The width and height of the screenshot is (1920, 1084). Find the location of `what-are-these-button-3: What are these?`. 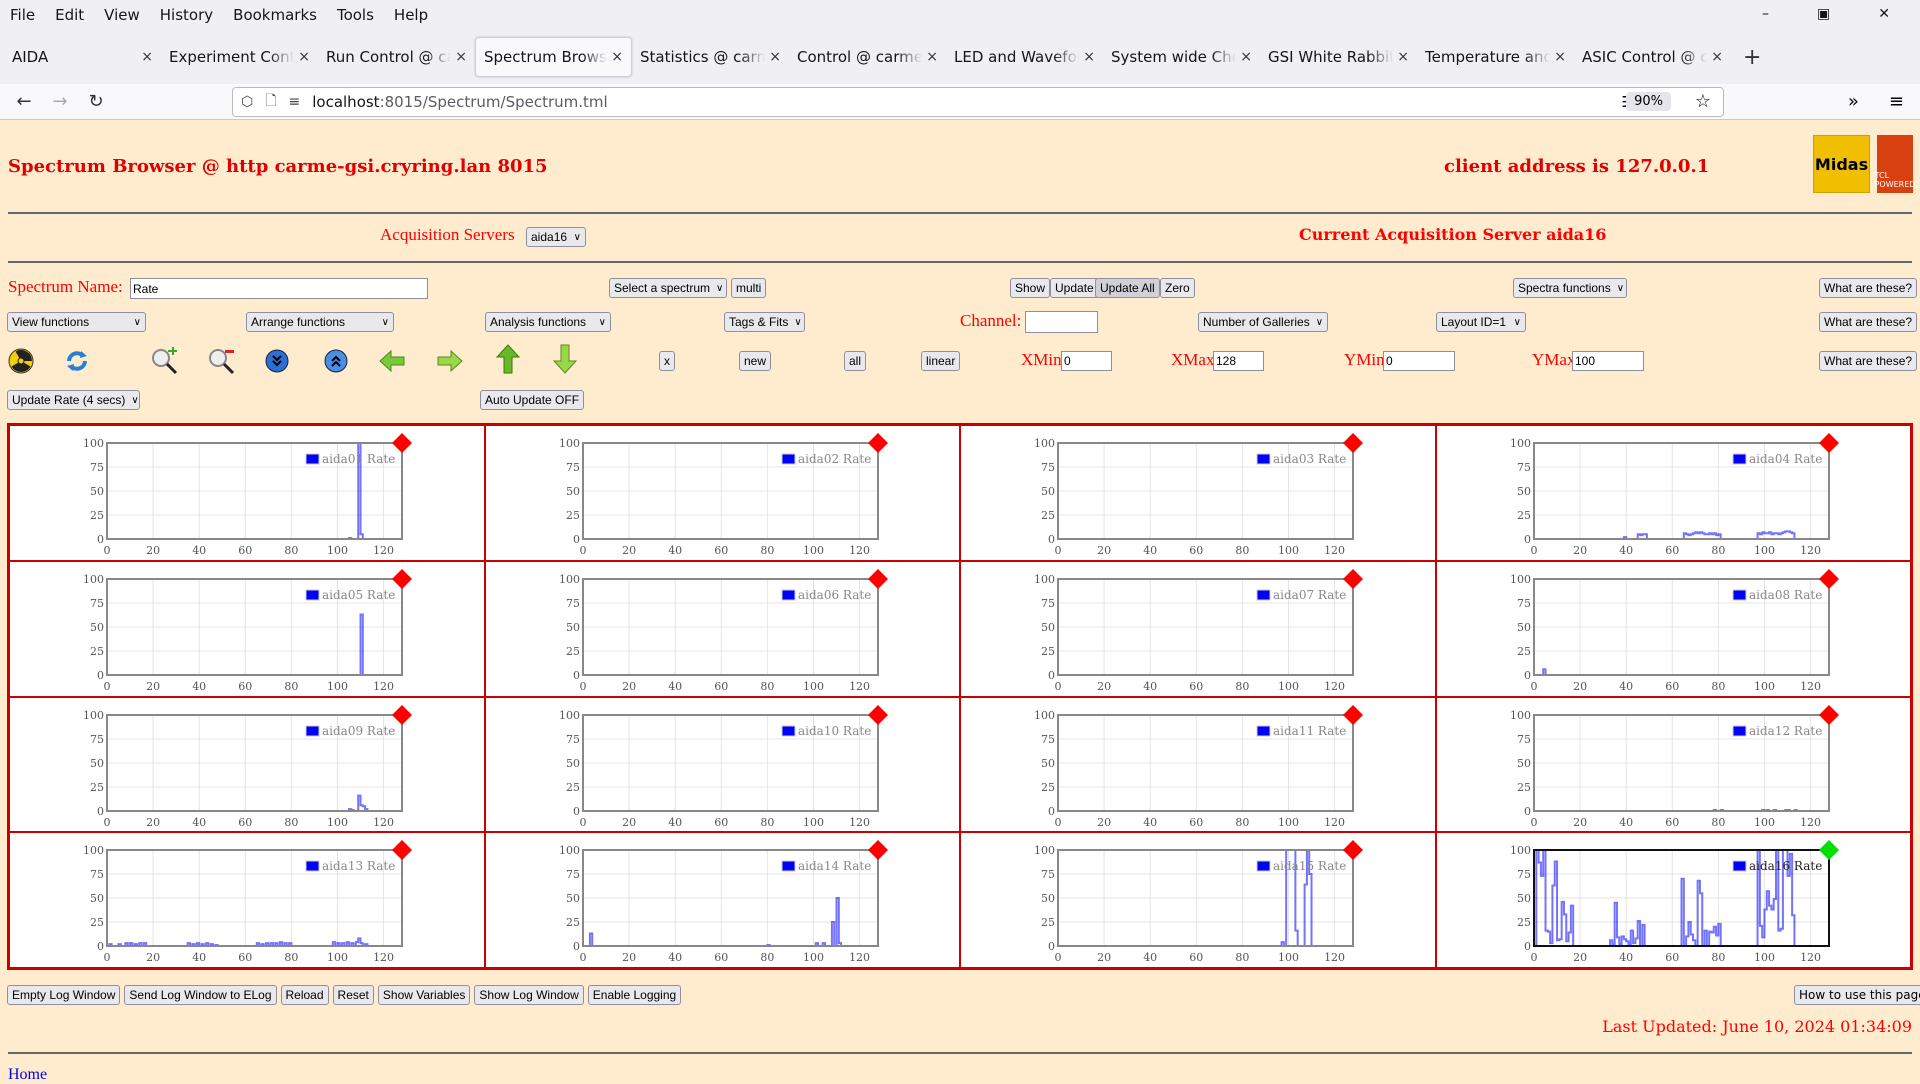

what-are-these-button-3: What are these? is located at coordinates (1868, 361).